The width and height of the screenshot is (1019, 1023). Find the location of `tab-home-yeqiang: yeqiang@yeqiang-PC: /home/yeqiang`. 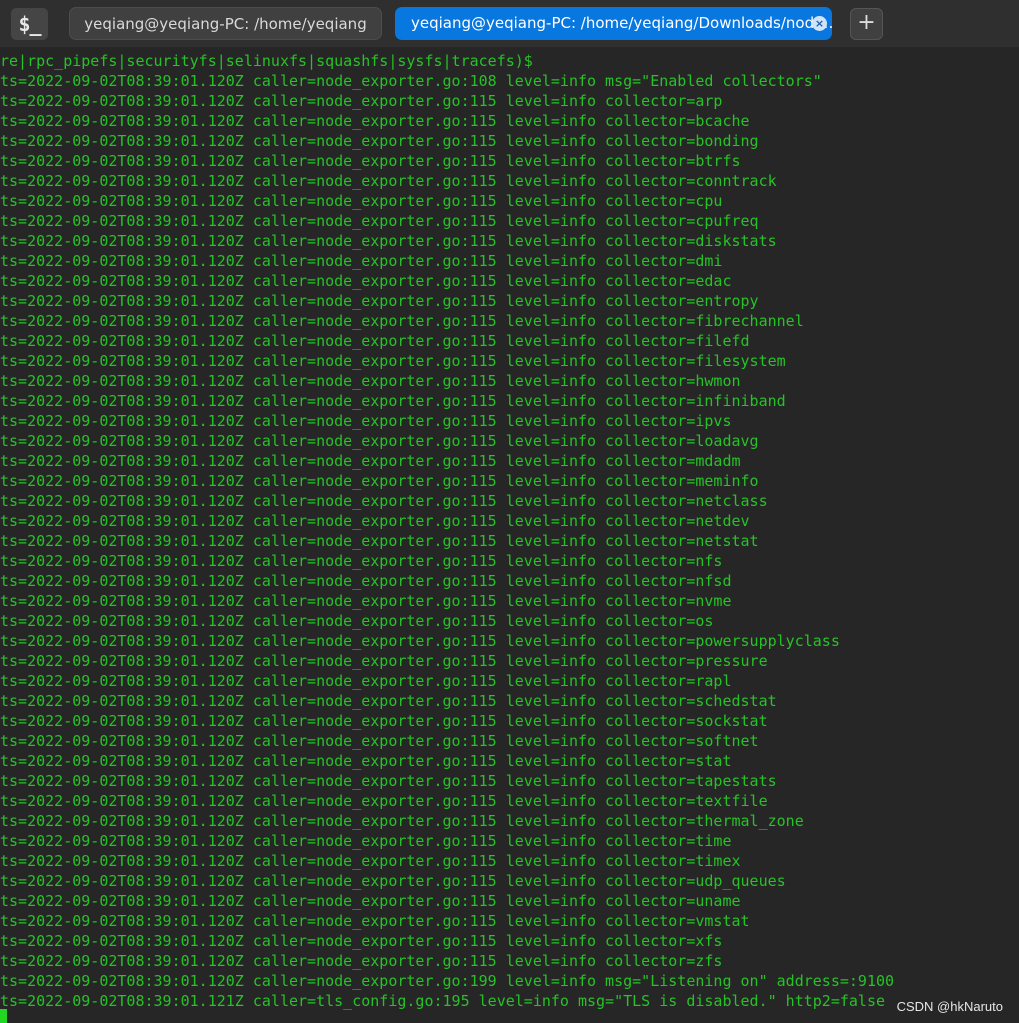

tab-home-yeqiang: yeqiang@yeqiang-PC: /home/yeqiang is located at coordinates (225, 23).